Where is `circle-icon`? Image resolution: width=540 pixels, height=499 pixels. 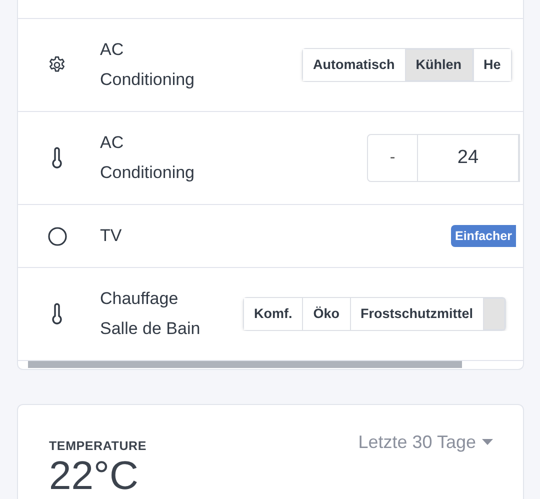
circle-icon is located at coordinates (57, 236).